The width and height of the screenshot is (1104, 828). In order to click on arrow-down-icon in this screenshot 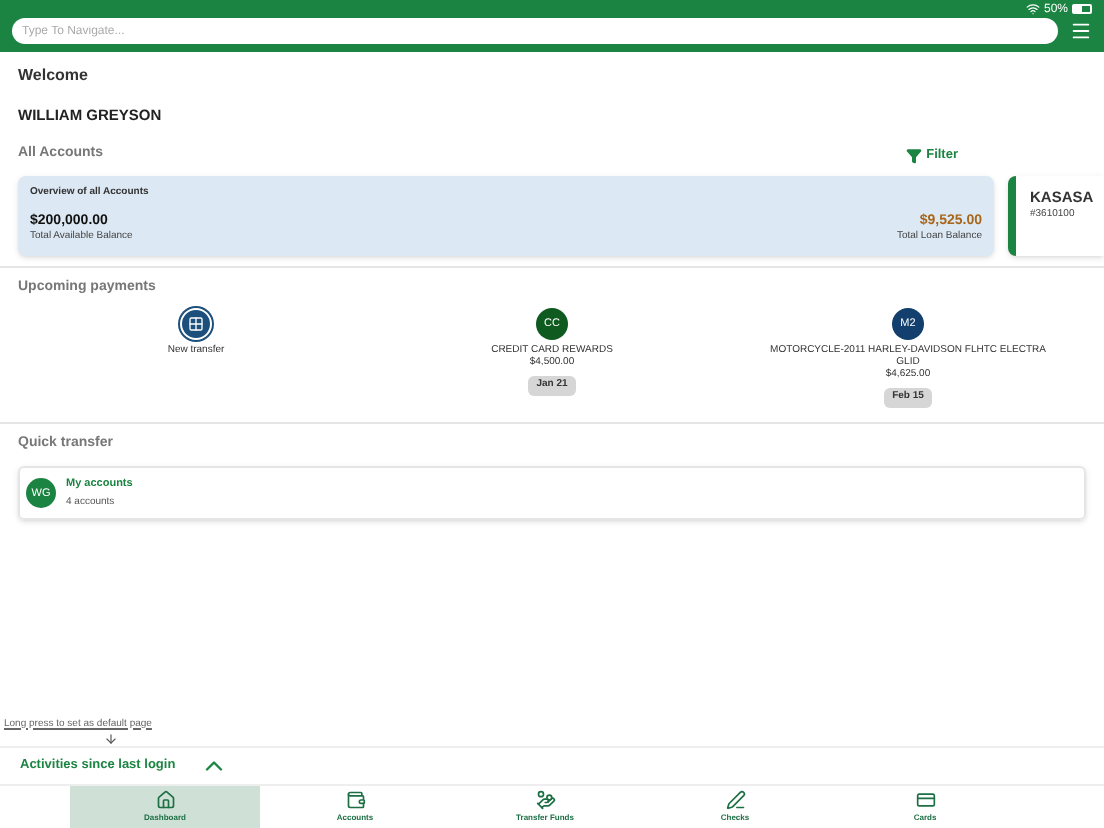, I will do `click(111, 739)`.